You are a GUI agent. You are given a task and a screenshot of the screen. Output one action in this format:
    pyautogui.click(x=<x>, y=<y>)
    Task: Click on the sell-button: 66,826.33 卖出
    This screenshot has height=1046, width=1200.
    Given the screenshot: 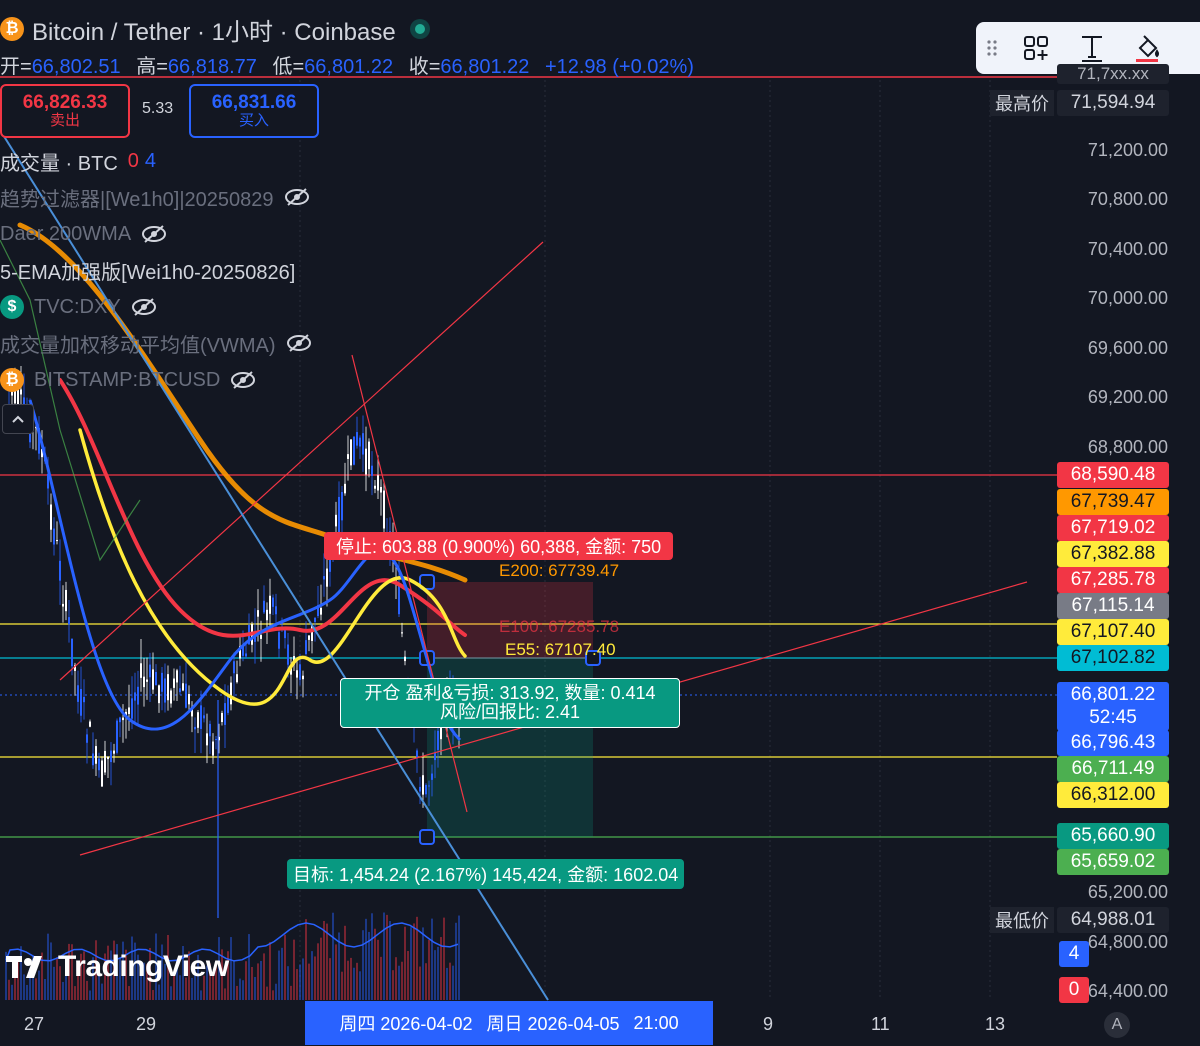 What is the action you would take?
    pyautogui.click(x=65, y=111)
    